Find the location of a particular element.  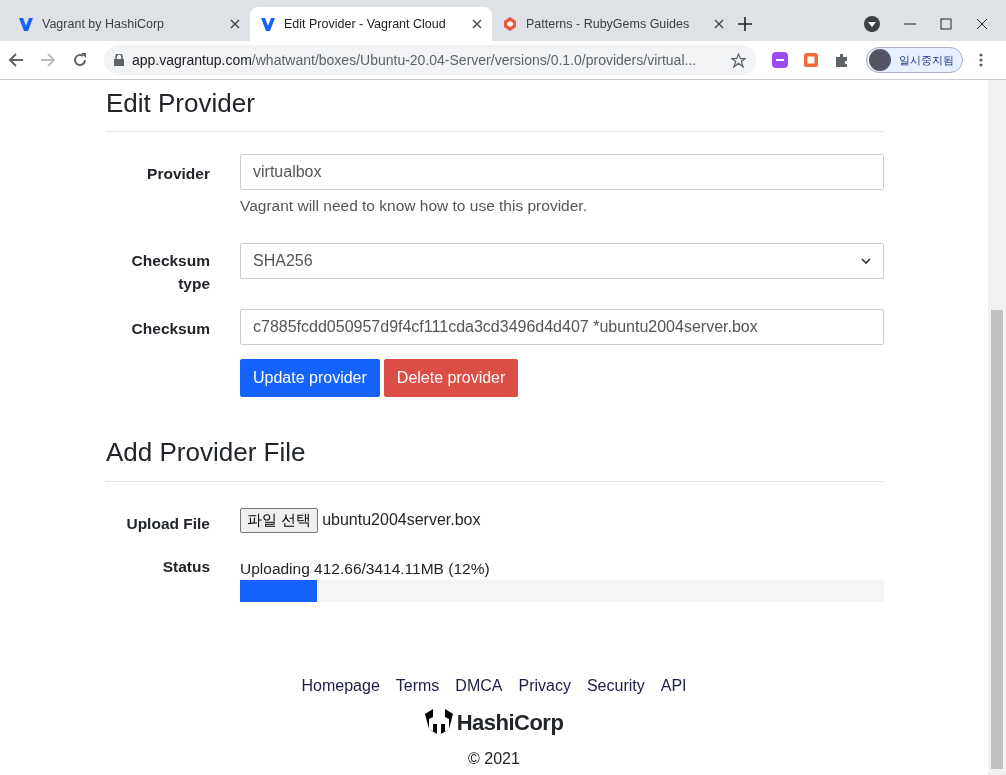

checksum-type-select: SHA256 is located at coordinates (562, 261).